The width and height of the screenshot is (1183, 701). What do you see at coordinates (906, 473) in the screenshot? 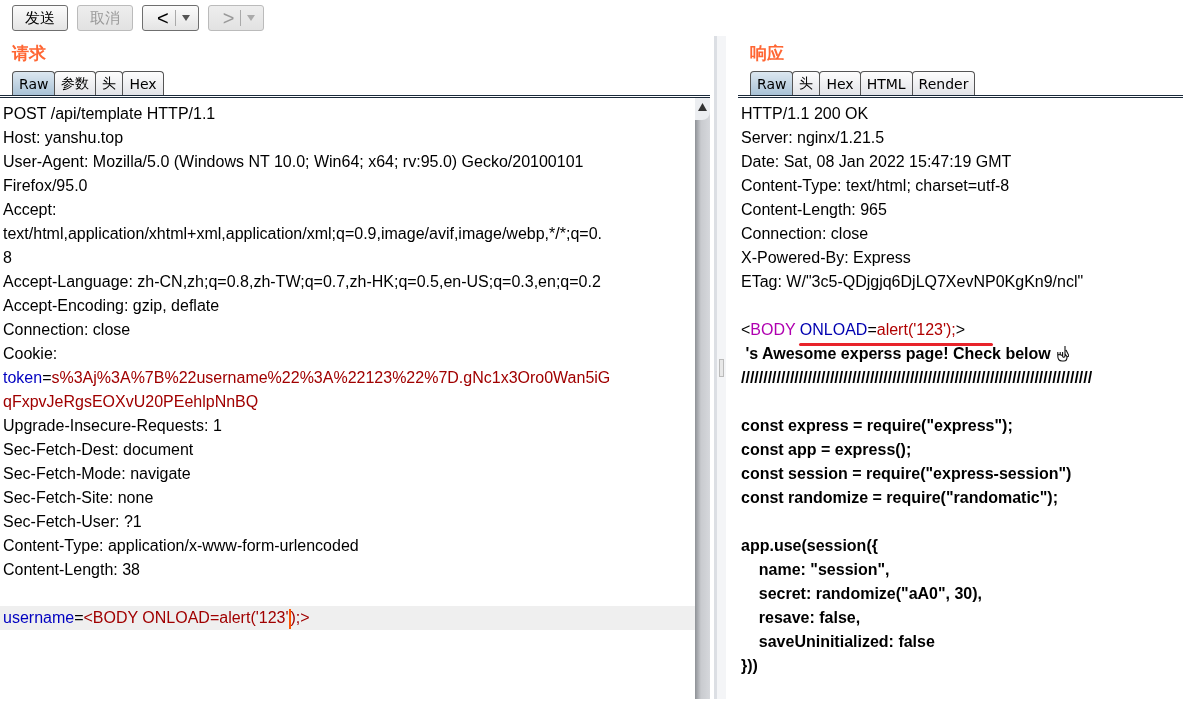
I see `code-line: const session = require("express-session")` at bounding box center [906, 473].